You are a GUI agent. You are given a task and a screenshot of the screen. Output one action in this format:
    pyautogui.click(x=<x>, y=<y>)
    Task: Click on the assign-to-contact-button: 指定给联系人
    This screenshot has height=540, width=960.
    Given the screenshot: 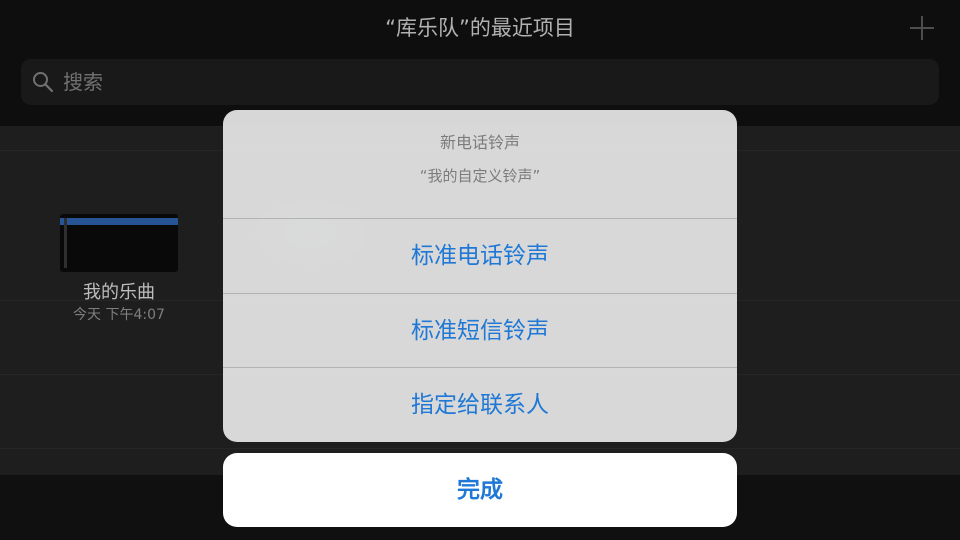 What is the action you would take?
    pyautogui.click(x=480, y=405)
    